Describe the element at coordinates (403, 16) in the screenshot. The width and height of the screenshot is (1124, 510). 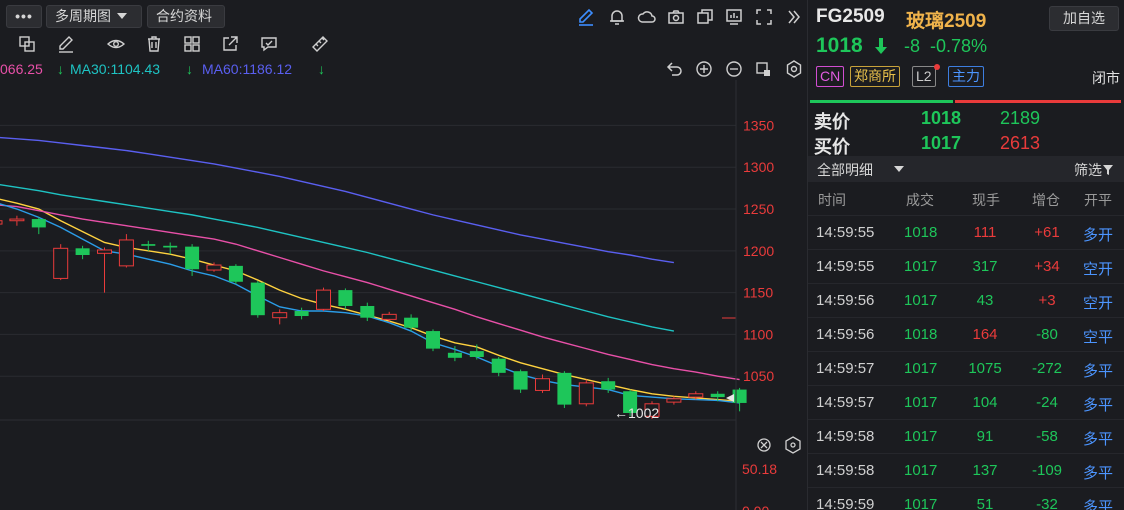
I see `chart-toolbar: ••• 多周期图 合约资料` at that location.